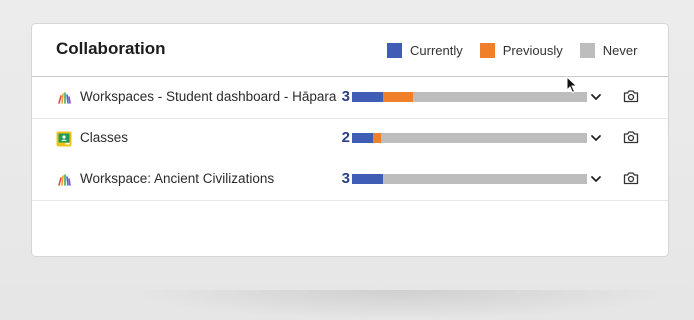  Describe the element at coordinates (572, 84) in the screenshot. I see `mouse-pointer-icon` at that location.